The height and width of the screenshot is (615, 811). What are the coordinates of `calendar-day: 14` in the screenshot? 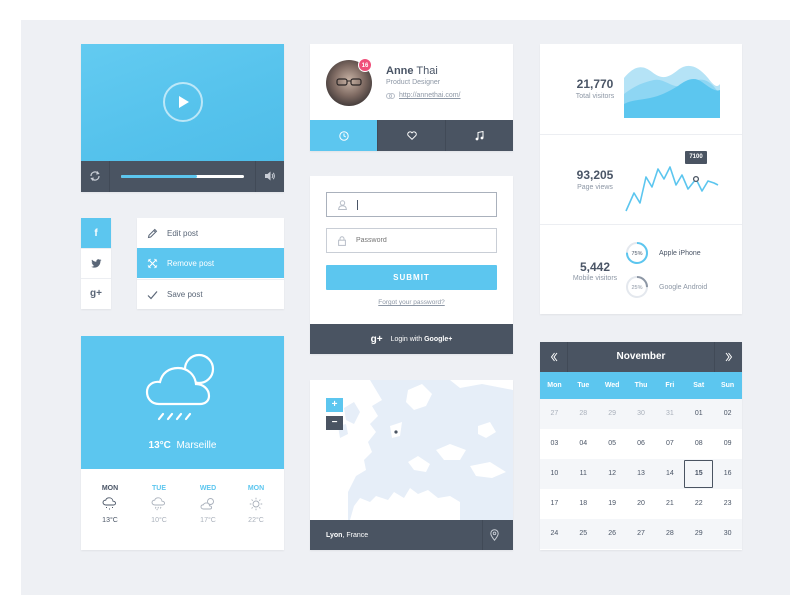 It's located at (669, 474).